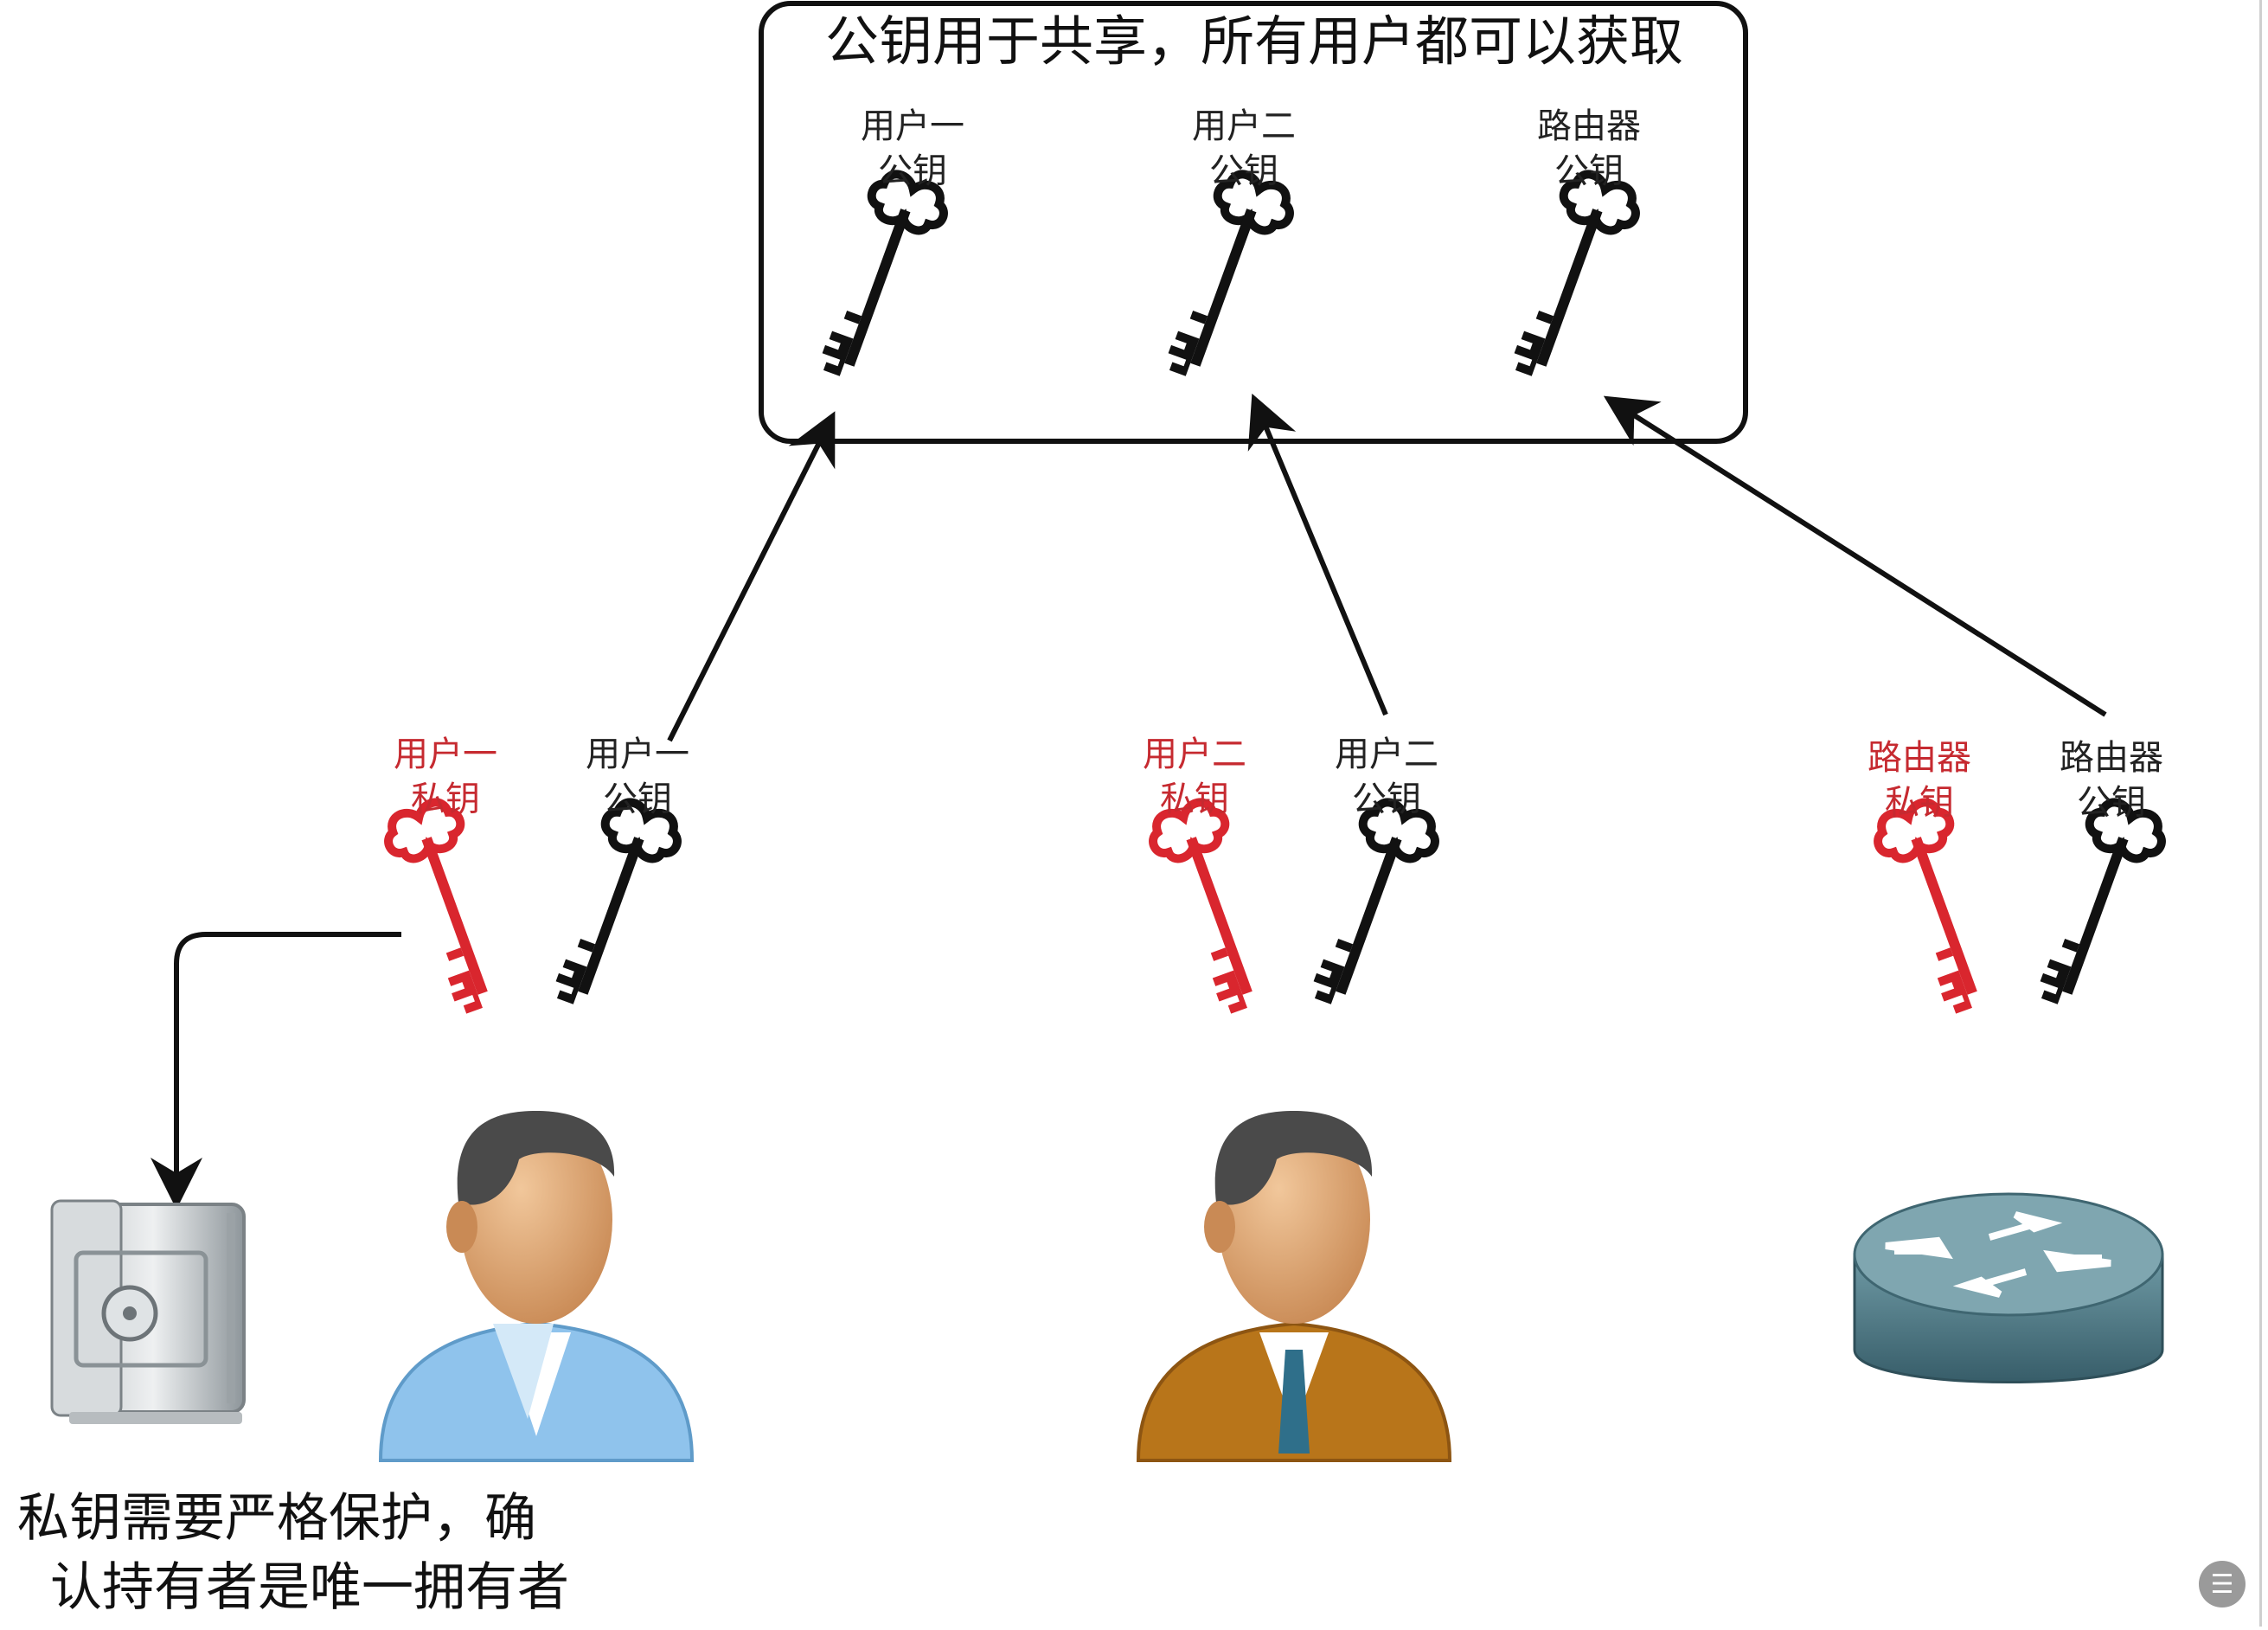 This screenshot has width=2268, height=1630. I want to click on shared-user-one-public-key-icon, so click(880, 279).